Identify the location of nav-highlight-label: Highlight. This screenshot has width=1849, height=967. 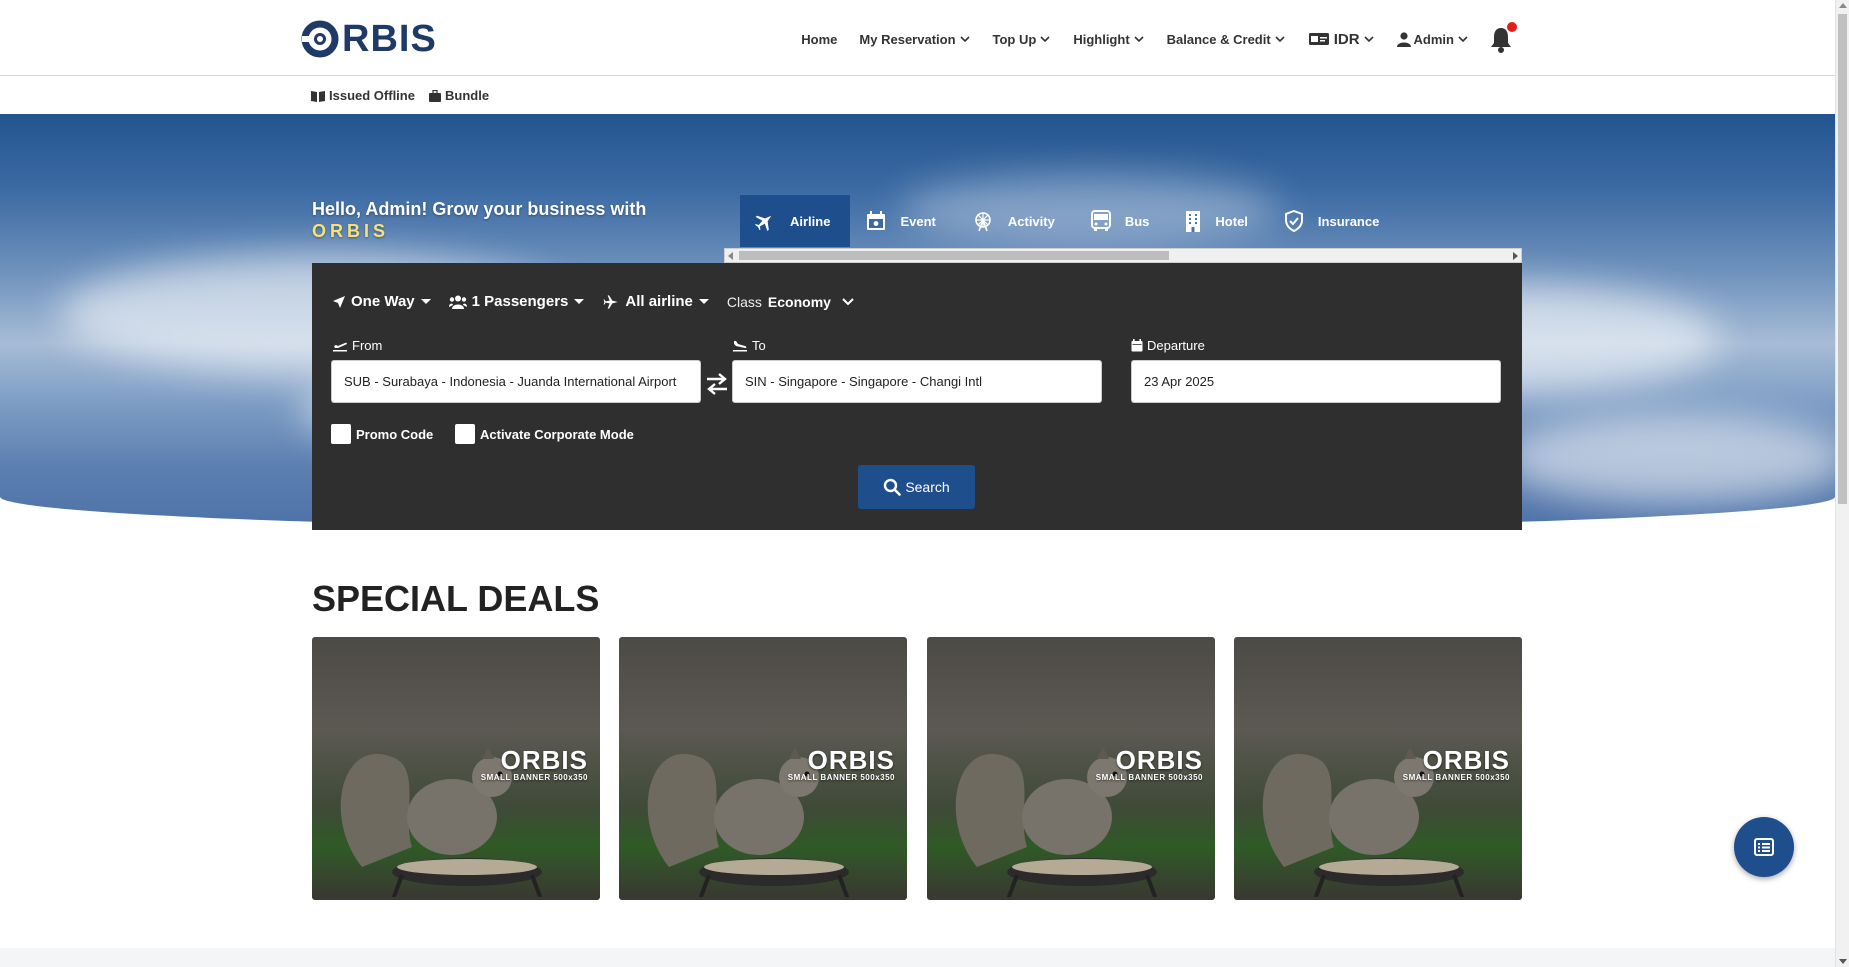
(1101, 39).